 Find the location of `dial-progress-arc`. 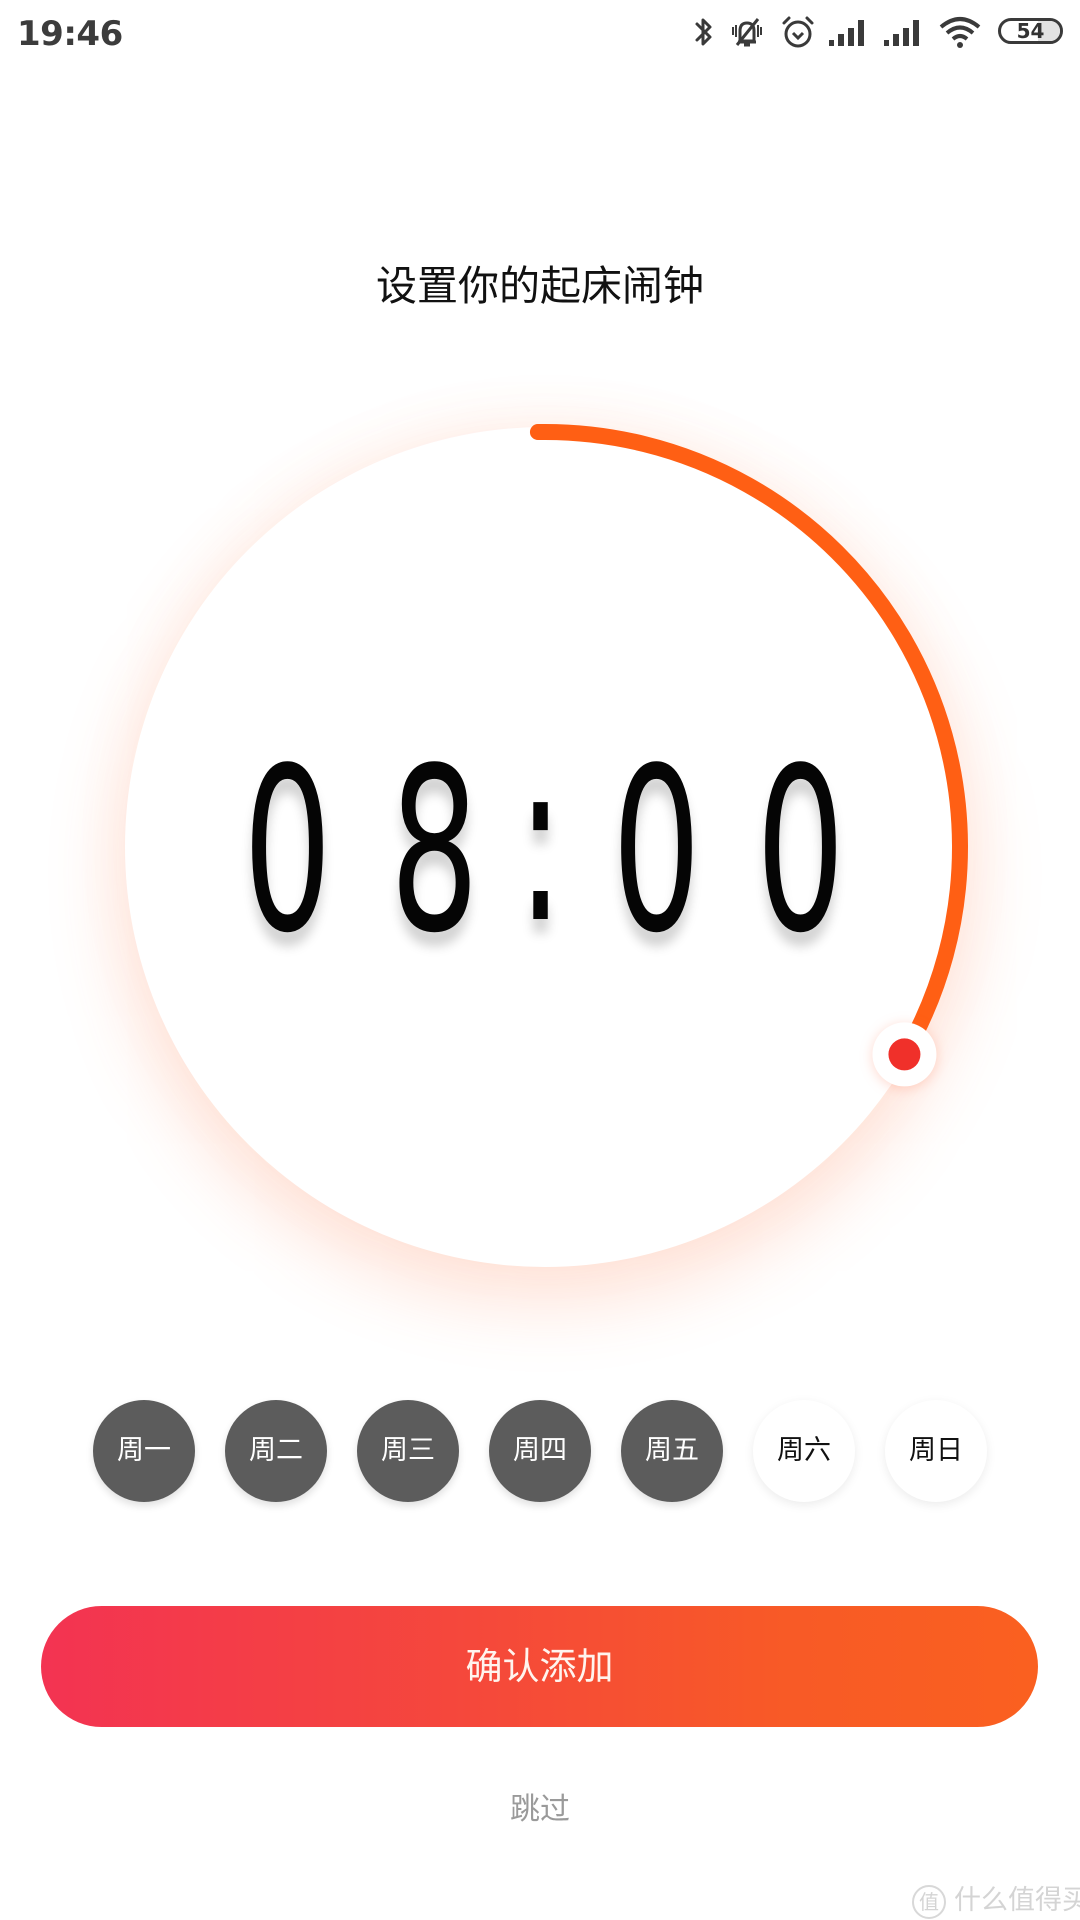

dial-progress-arc is located at coordinates (748, 743).